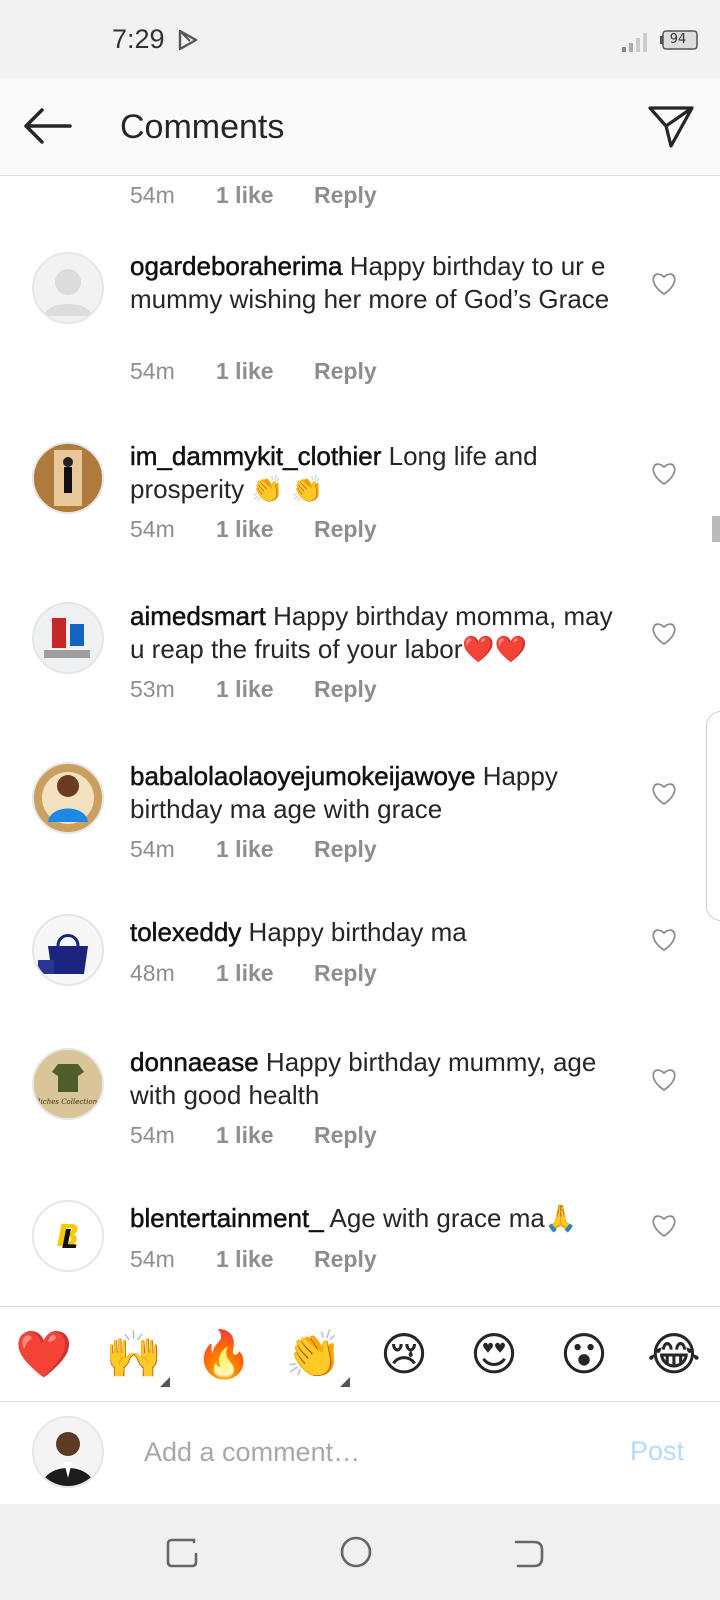 Image resolution: width=720 pixels, height=1600 pixels. What do you see at coordinates (236, 266) in the screenshot?
I see `comment-username: ogardeboraherima` at bounding box center [236, 266].